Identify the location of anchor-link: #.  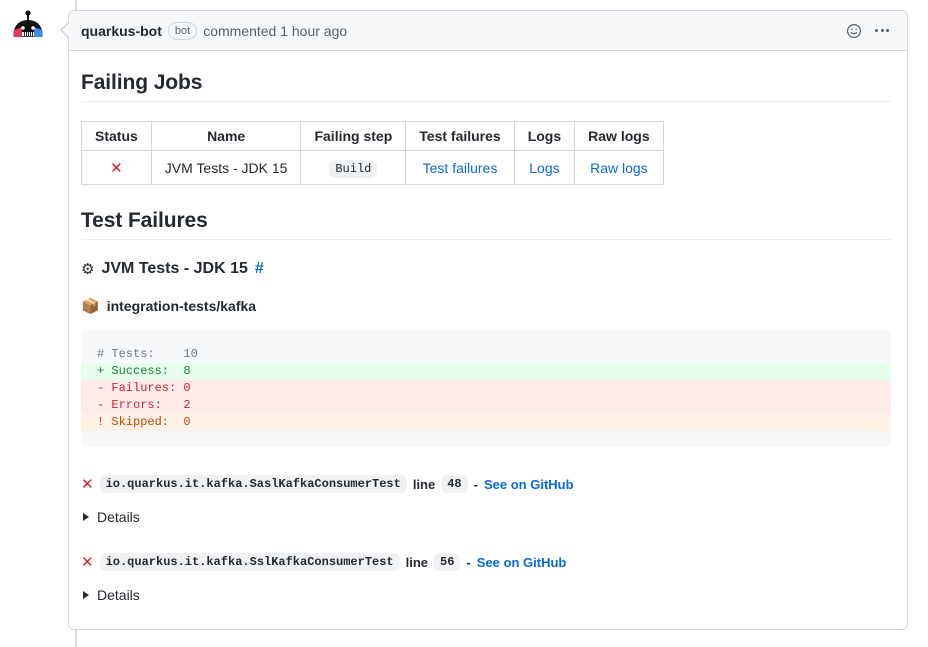
(259, 269).